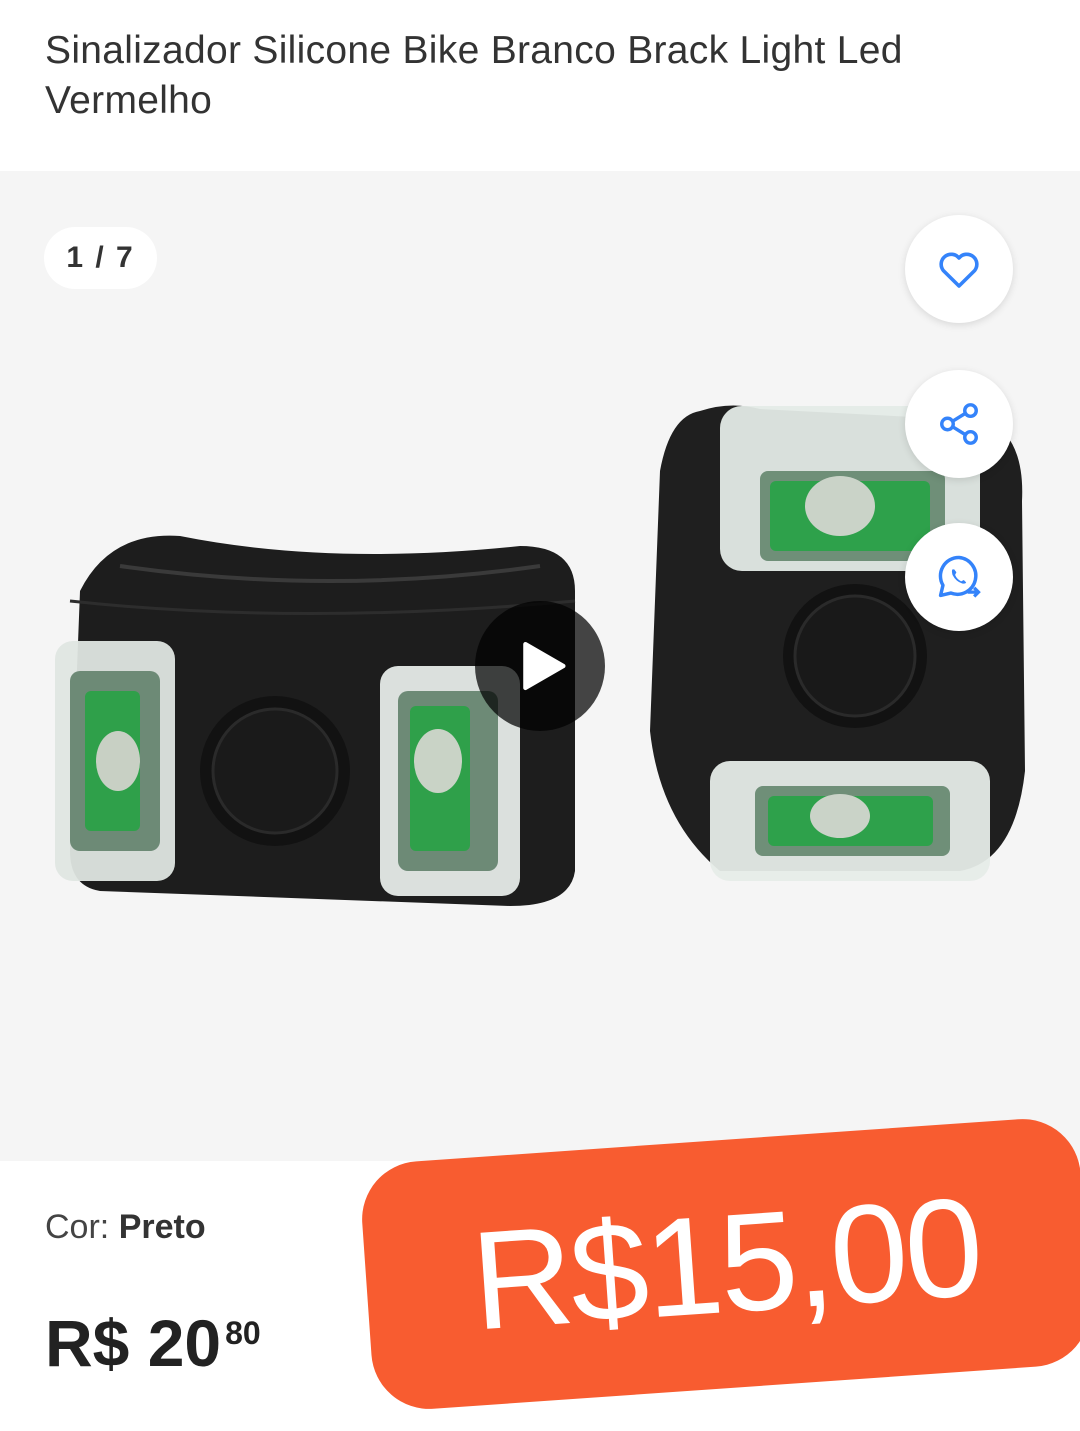 Image resolution: width=1080 pixels, height=1431 pixels. I want to click on product-price: R$ 20 80, so click(153, 1343).